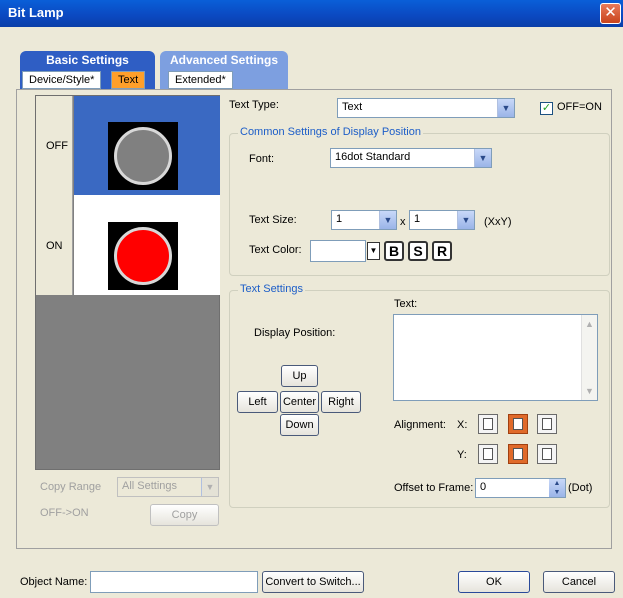 Image resolution: width=623 pixels, height=598 pixels. Describe the element at coordinates (462, 455) in the screenshot. I see `alignment-y-label: Y:` at that location.